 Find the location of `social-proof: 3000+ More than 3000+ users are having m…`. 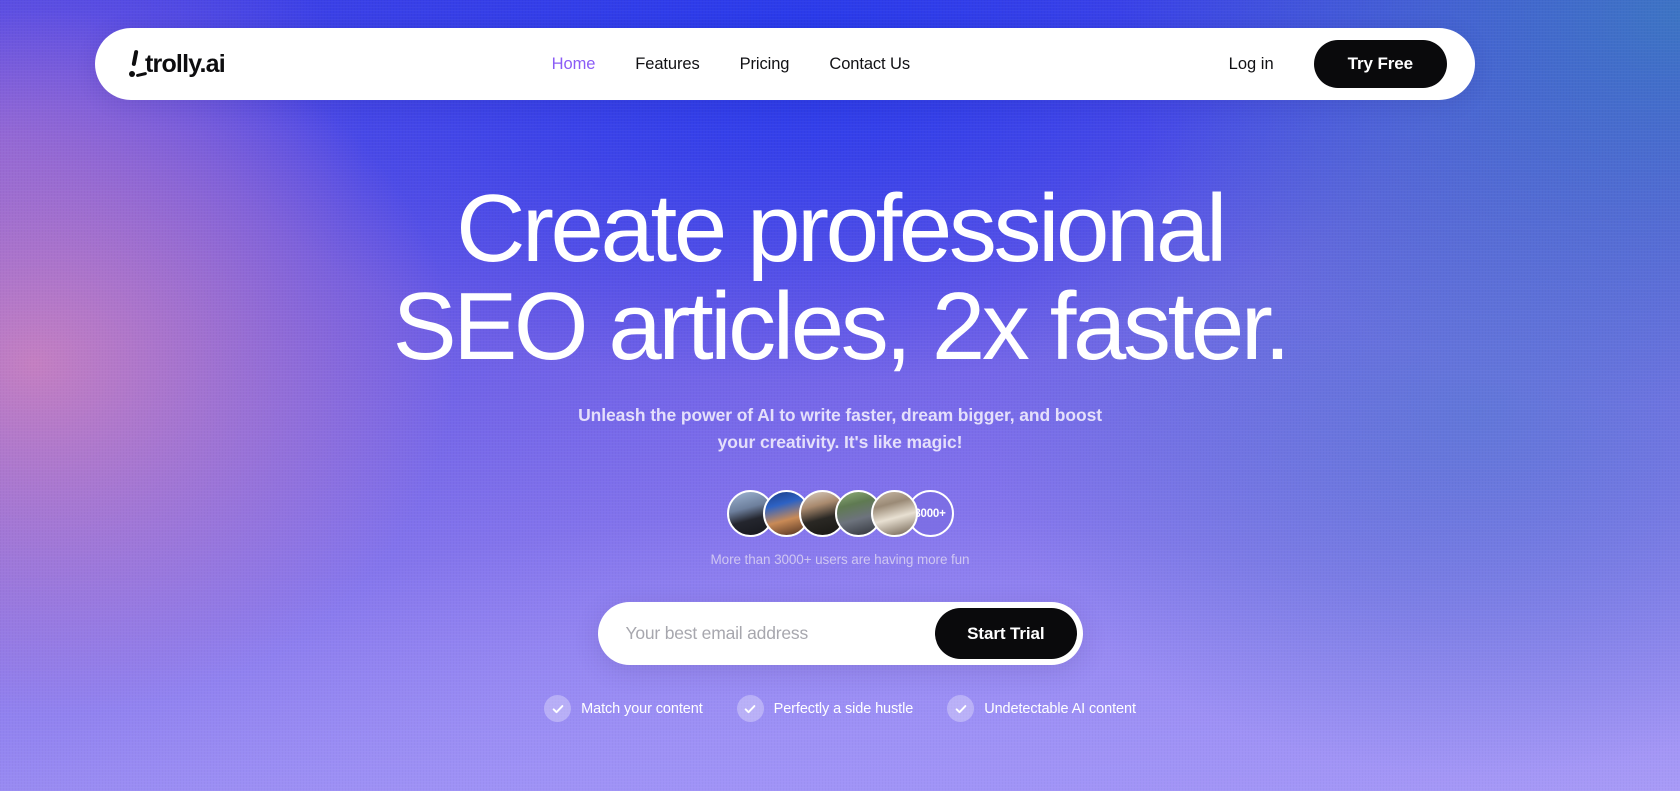

social-proof: 3000+ More than 3000+ users are having m… is located at coordinates (840, 528).